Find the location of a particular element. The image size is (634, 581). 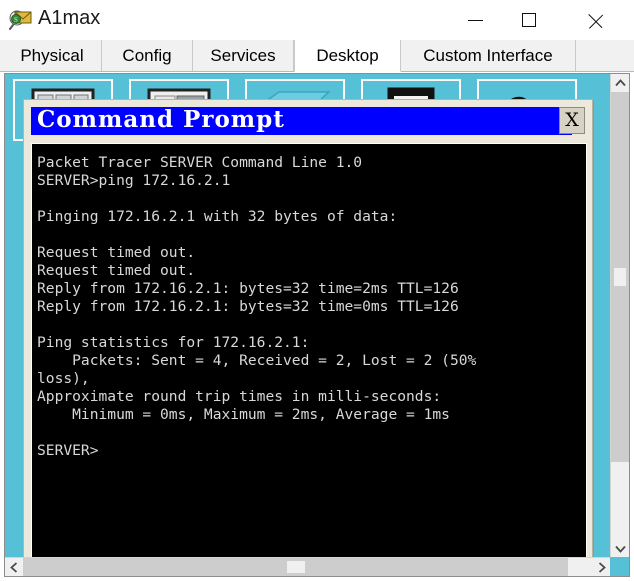

maximize-icon is located at coordinates (529, 20).